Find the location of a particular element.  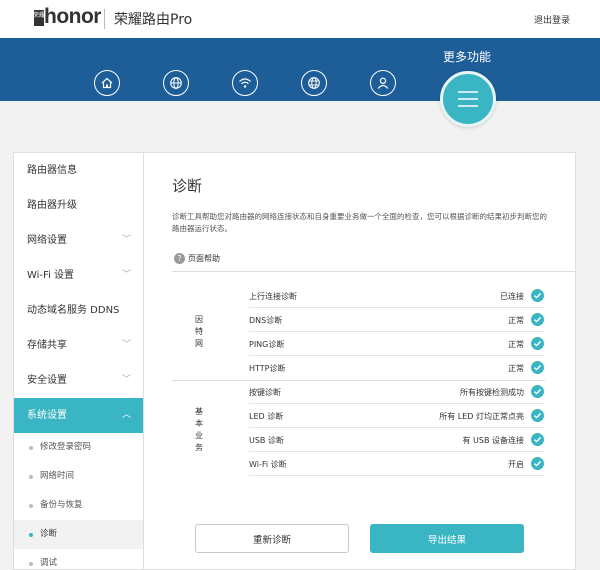

group-label-text: 基本业务 is located at coordinates (199, 429).